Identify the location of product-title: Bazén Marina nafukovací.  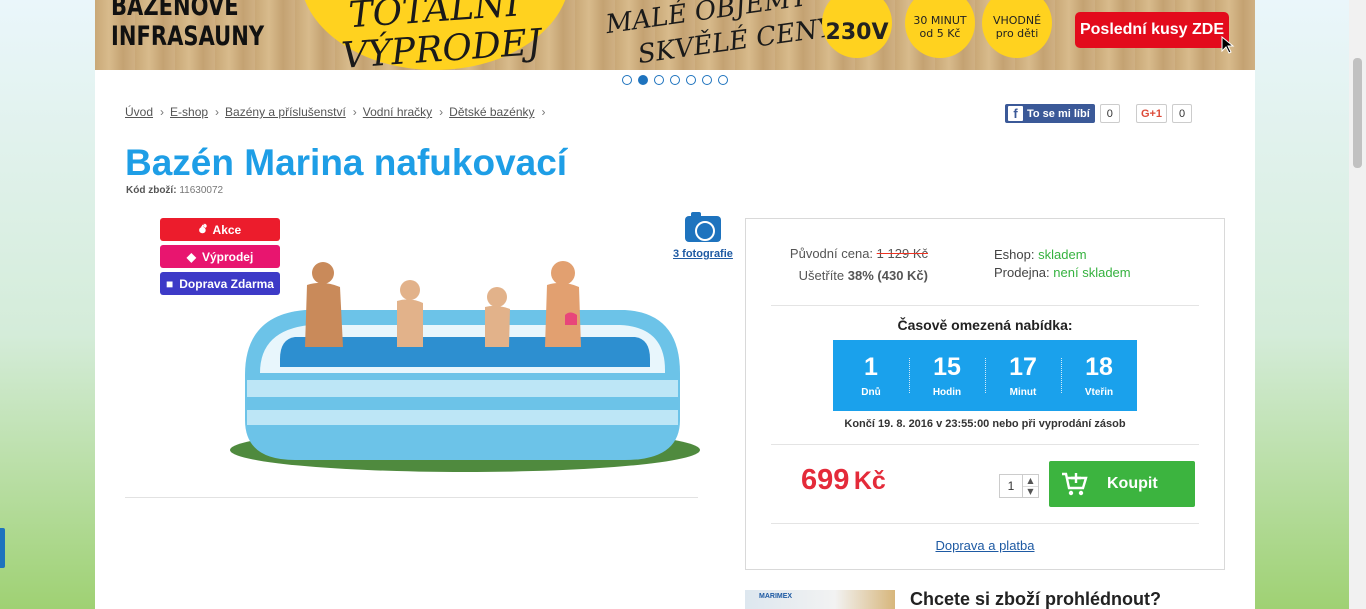
(346, 162).